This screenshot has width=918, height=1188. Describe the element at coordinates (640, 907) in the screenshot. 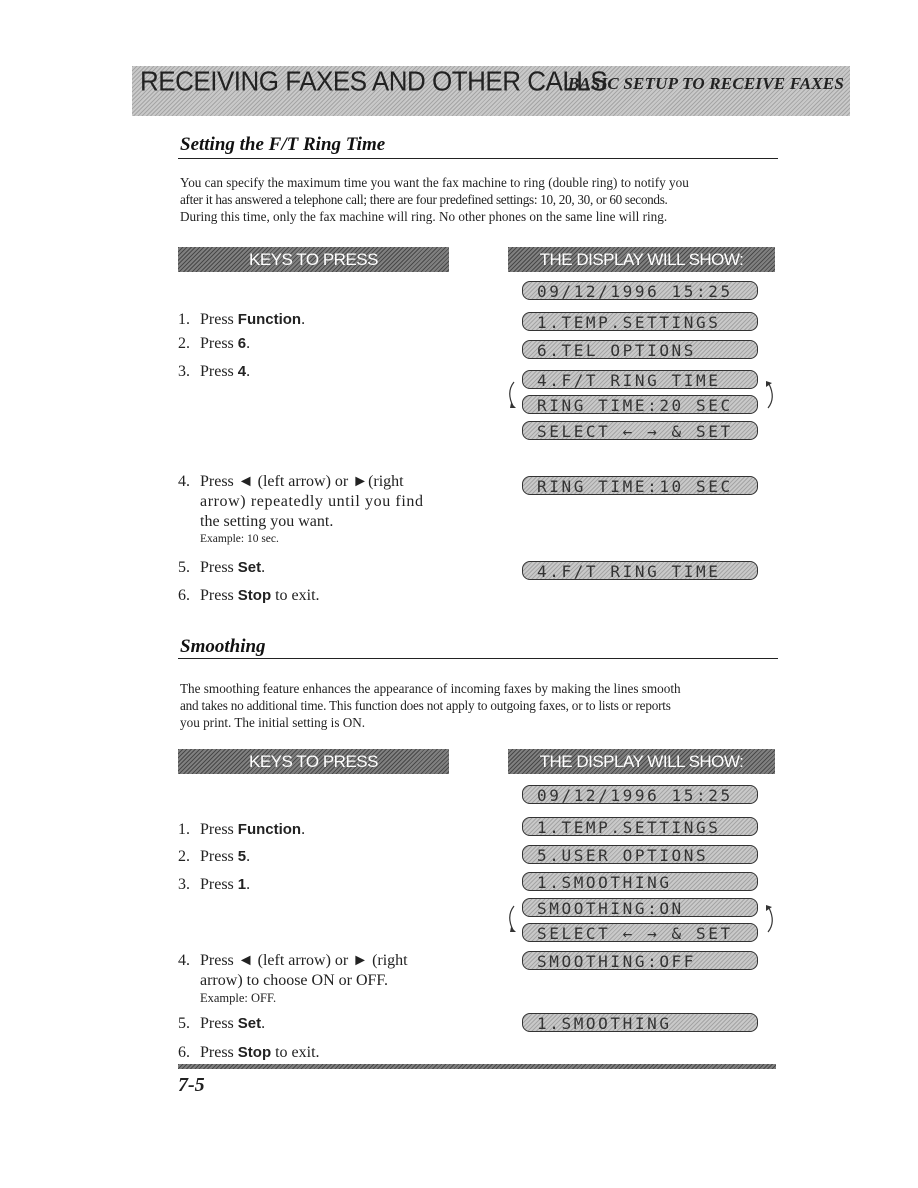

I see `lcd-display: SMOOTHING:ON` at that location.